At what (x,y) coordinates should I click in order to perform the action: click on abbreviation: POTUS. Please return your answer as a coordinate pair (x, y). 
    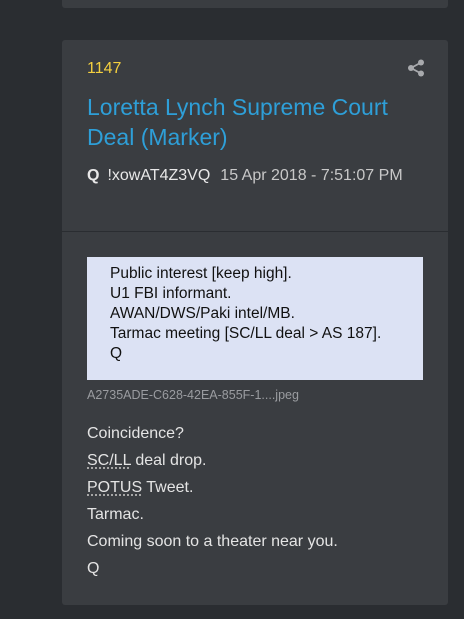
    Looking at the image, I should click on (114, 487).